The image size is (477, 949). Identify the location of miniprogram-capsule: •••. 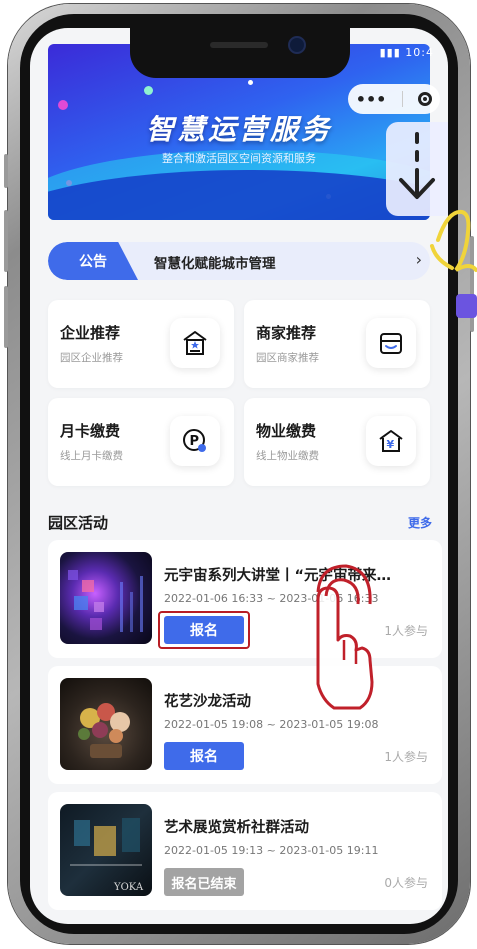
(394, 99).